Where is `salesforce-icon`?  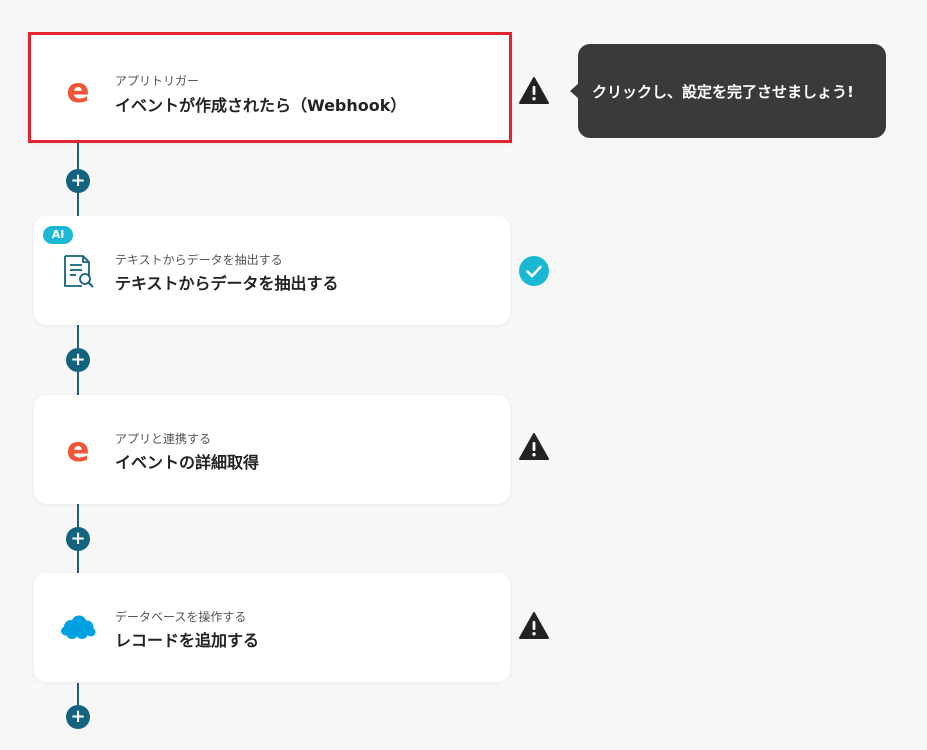 salesforce-icon is located at coordinates (78, 627).